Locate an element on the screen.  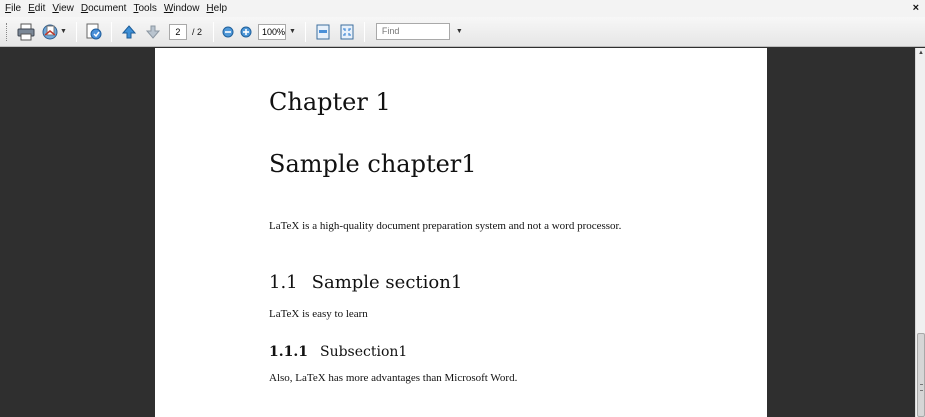
zoom-out-button is located at coordinates (228, 32).